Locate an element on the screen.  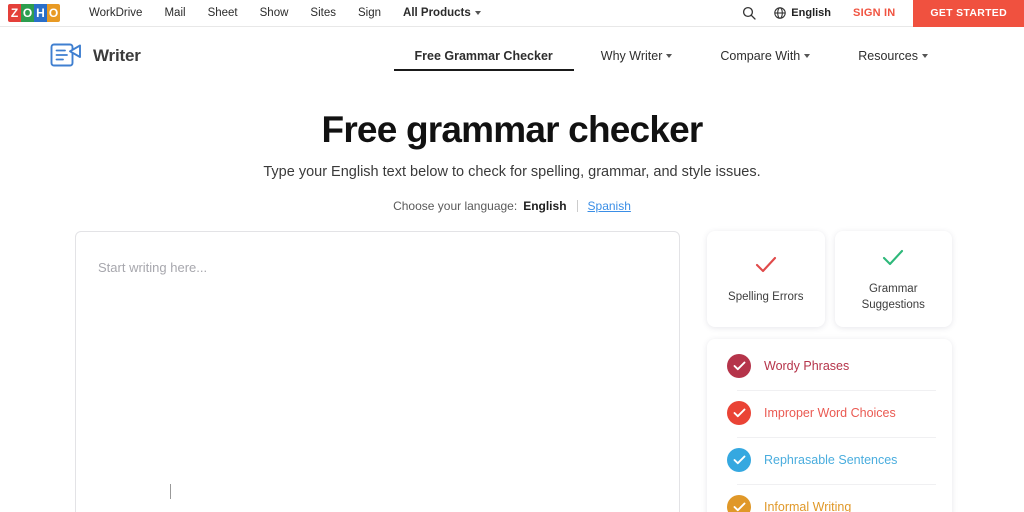
top-nav-item-sites: Sites is located at coordinates (323, 13).